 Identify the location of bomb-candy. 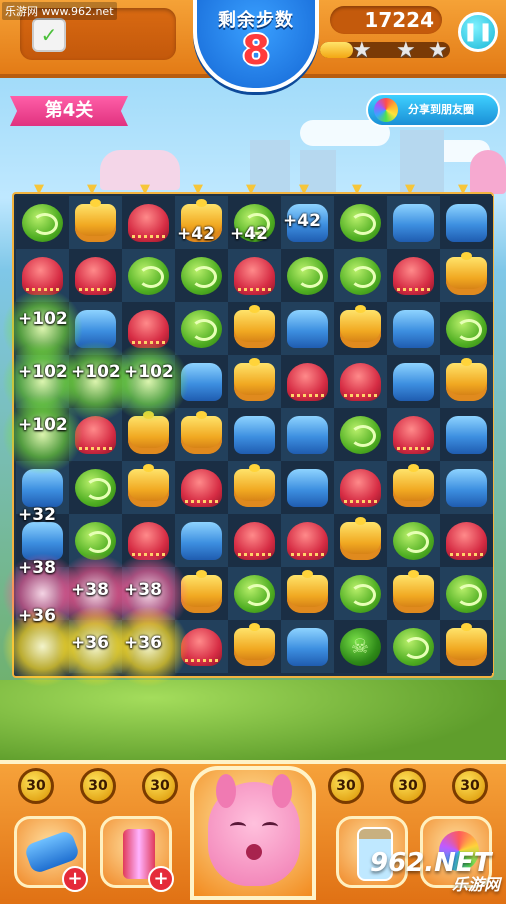
(360, 647).